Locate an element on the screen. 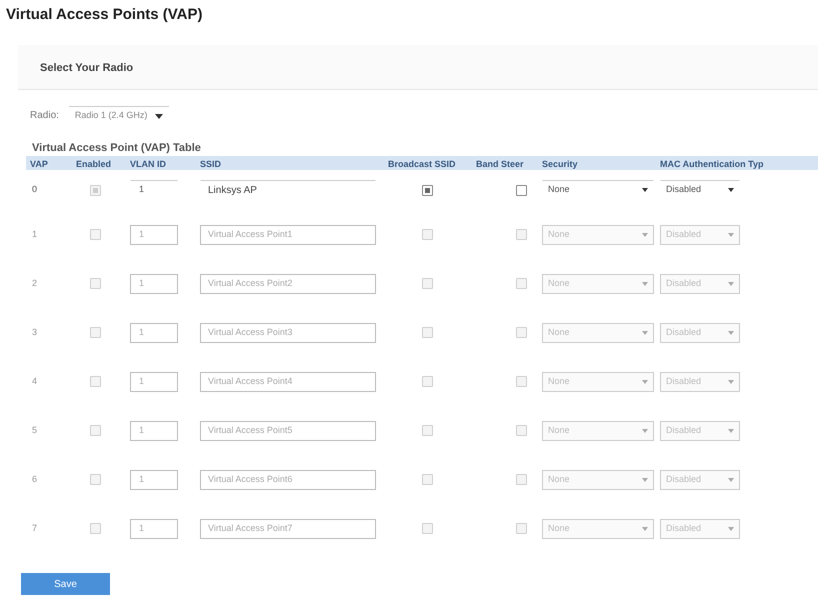 The height and width of the screenshot is (605, 818). field-label: Radio: is located at coordinates (44, 116).